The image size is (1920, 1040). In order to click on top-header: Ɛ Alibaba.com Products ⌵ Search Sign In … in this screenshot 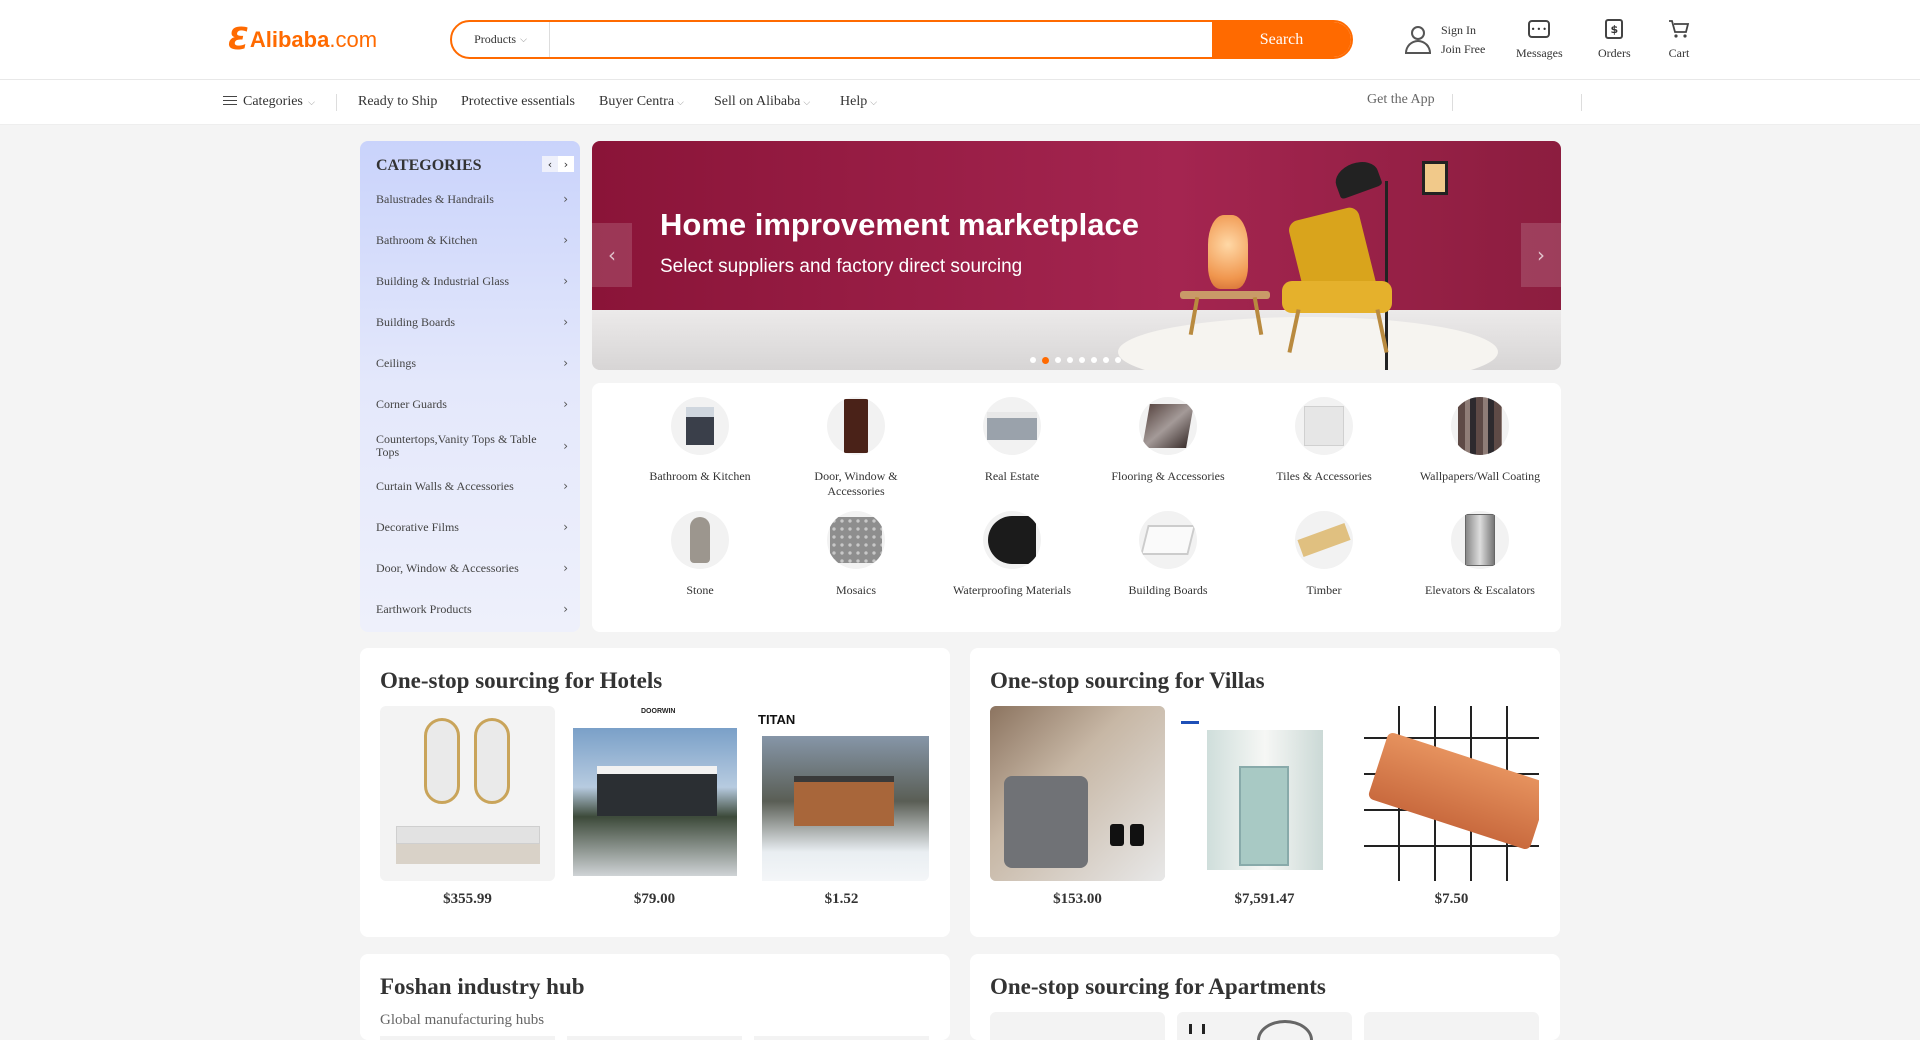, I will do `click(960, 40)`.